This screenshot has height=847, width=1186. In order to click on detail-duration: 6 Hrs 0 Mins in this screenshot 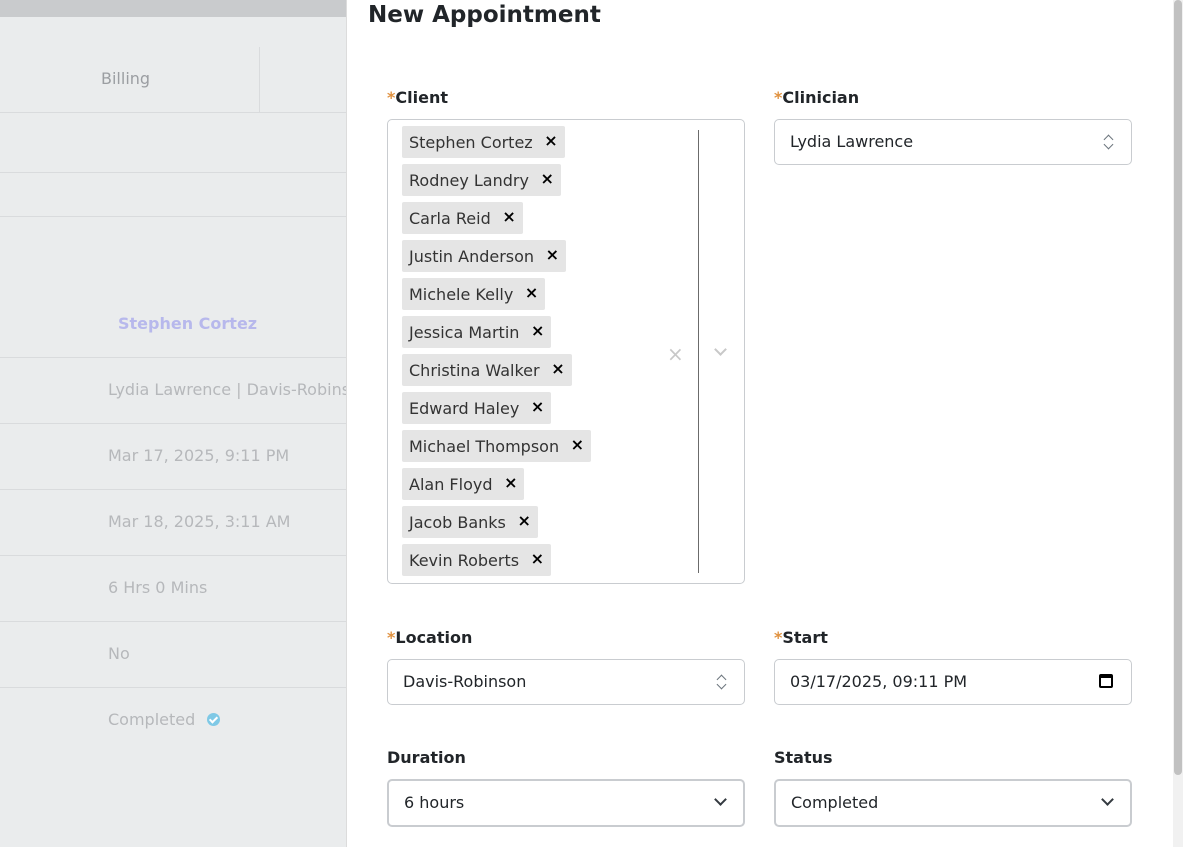, I will do `click(158, 587)`.